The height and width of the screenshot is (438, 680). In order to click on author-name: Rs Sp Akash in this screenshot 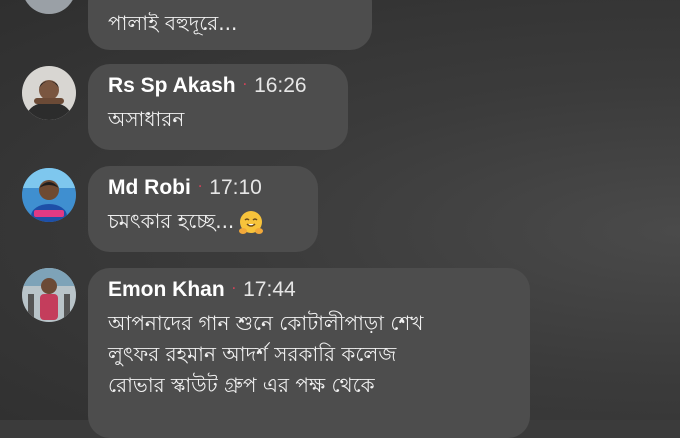, I will do `click(172, 86)`.